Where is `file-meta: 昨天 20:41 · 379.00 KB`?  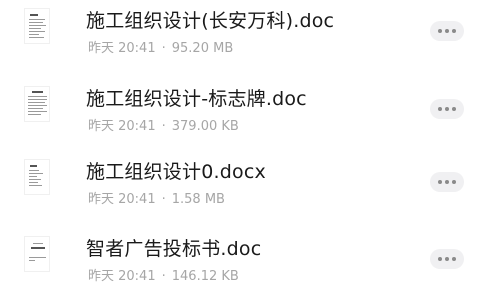 file-meta: 昨天 20:41 · 379.00 KB is located at coordinates (163, 124).